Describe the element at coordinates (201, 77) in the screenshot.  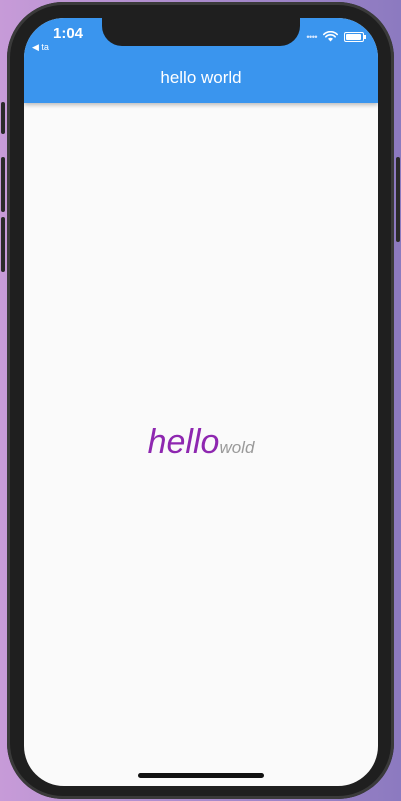
I see `page-title: hello world` at that location.